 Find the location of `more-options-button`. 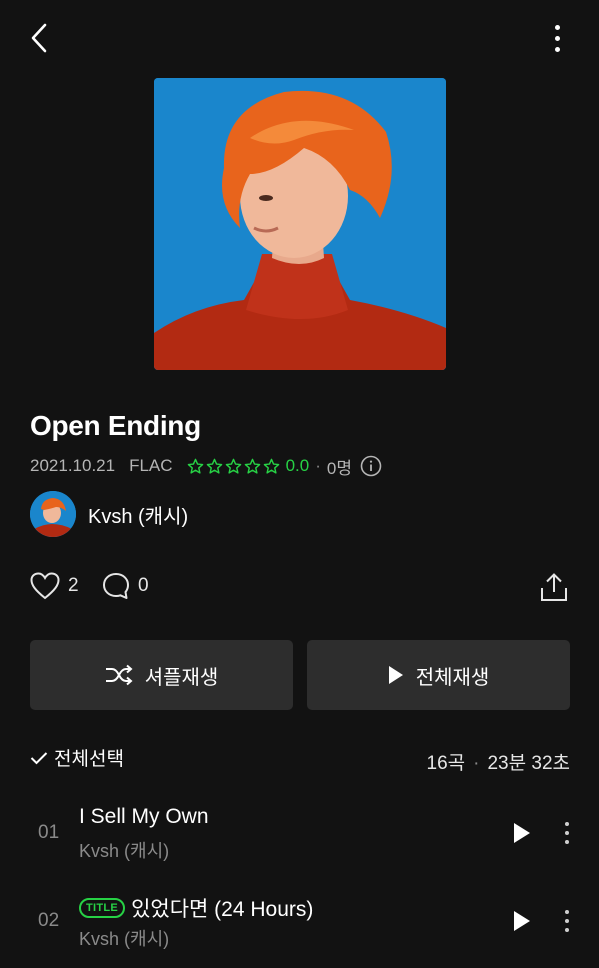

more-options-button is located at coordinates (557, 38).